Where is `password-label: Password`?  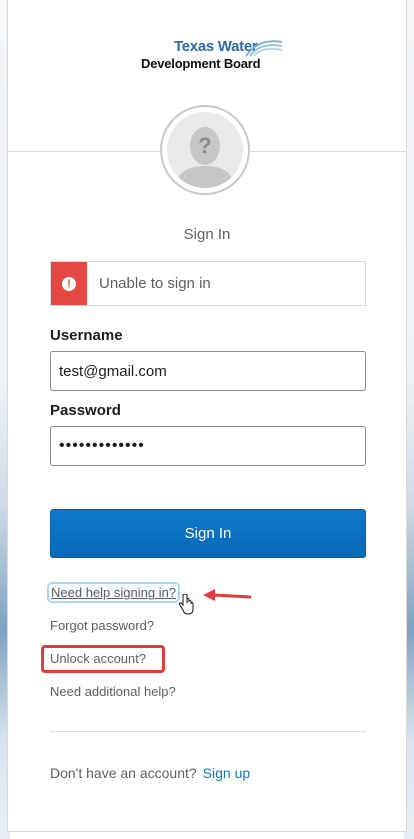 password-label: Password is located at coordinates (85, 410).